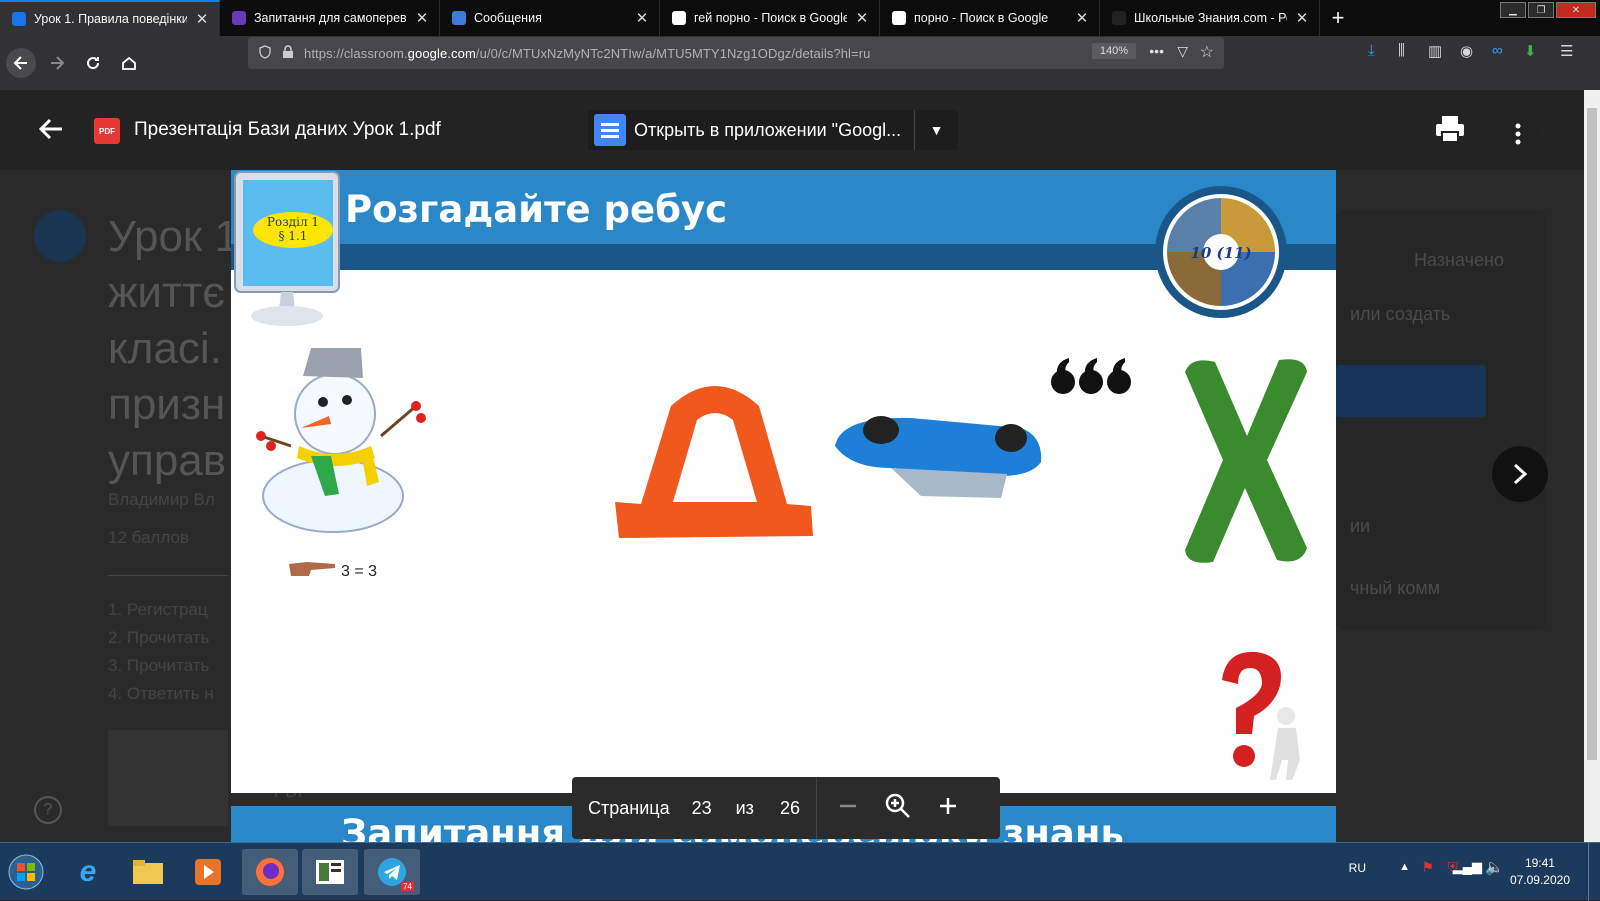  I want to click on minus-icon, so click(847, 805).